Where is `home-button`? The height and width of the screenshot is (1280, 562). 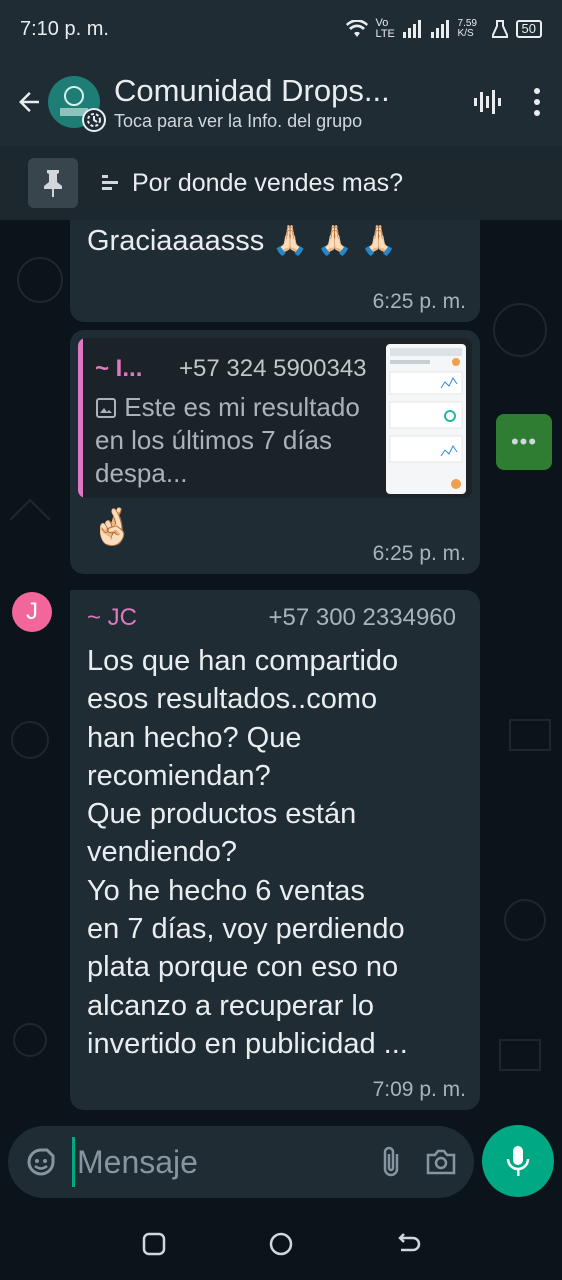 home-button is located at coordinates (281, 1244).